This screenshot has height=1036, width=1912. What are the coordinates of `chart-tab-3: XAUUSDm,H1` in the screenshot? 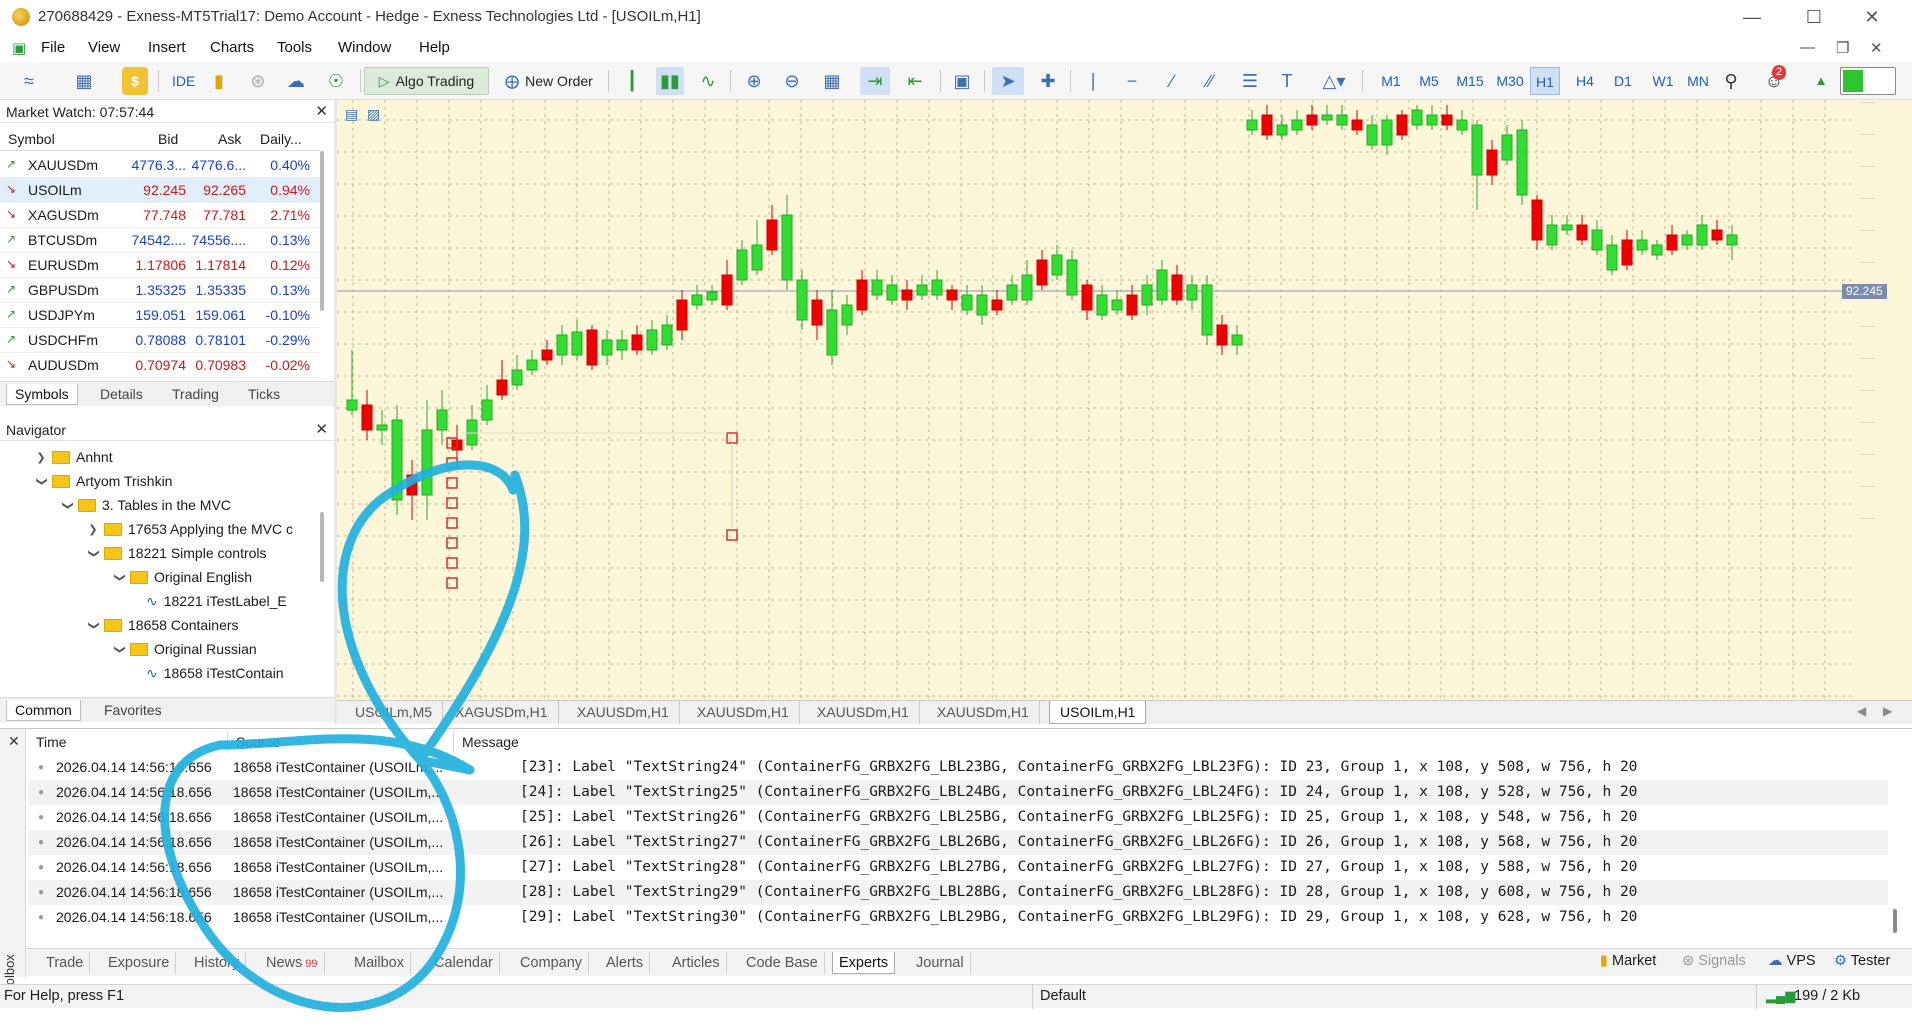 It's located at (623, 712).